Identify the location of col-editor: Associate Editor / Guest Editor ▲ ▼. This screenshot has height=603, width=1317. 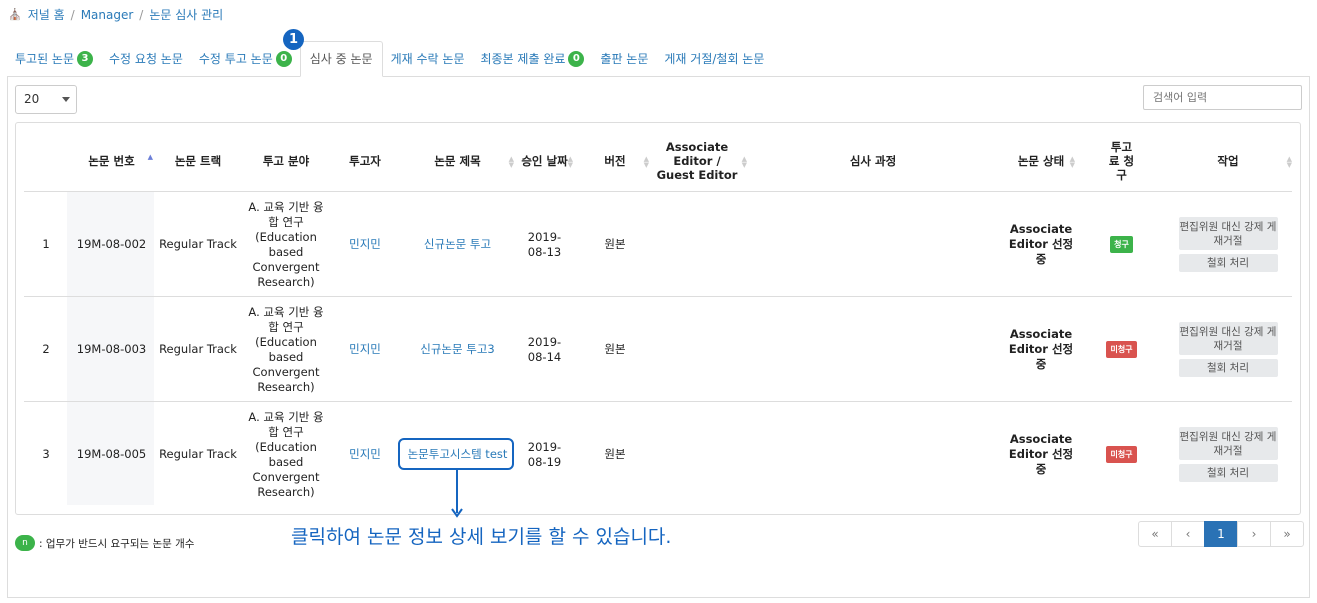
(701, 161).